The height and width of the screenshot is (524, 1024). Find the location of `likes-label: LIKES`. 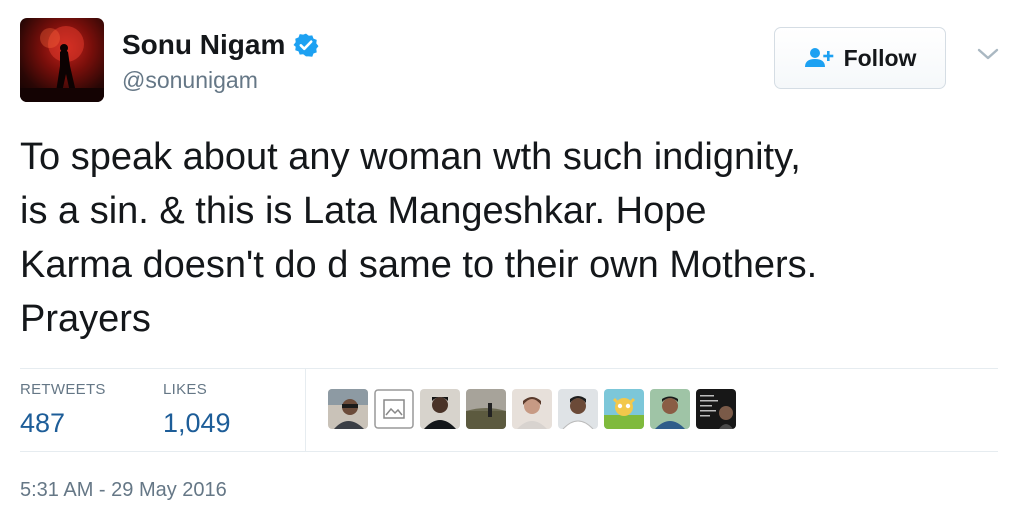

likes-label: LIKES is located at coordinates (185, 389).